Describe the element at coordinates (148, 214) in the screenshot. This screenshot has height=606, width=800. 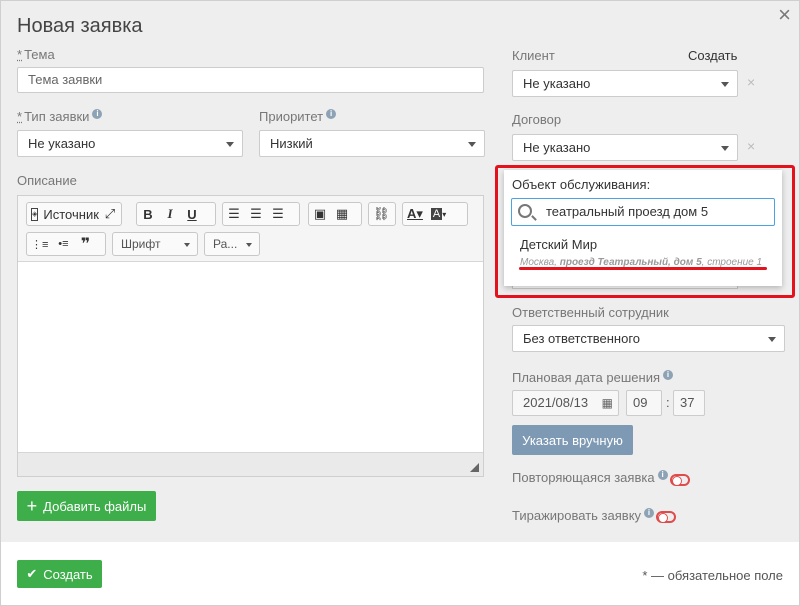
I see `bold-button: B` at that location.